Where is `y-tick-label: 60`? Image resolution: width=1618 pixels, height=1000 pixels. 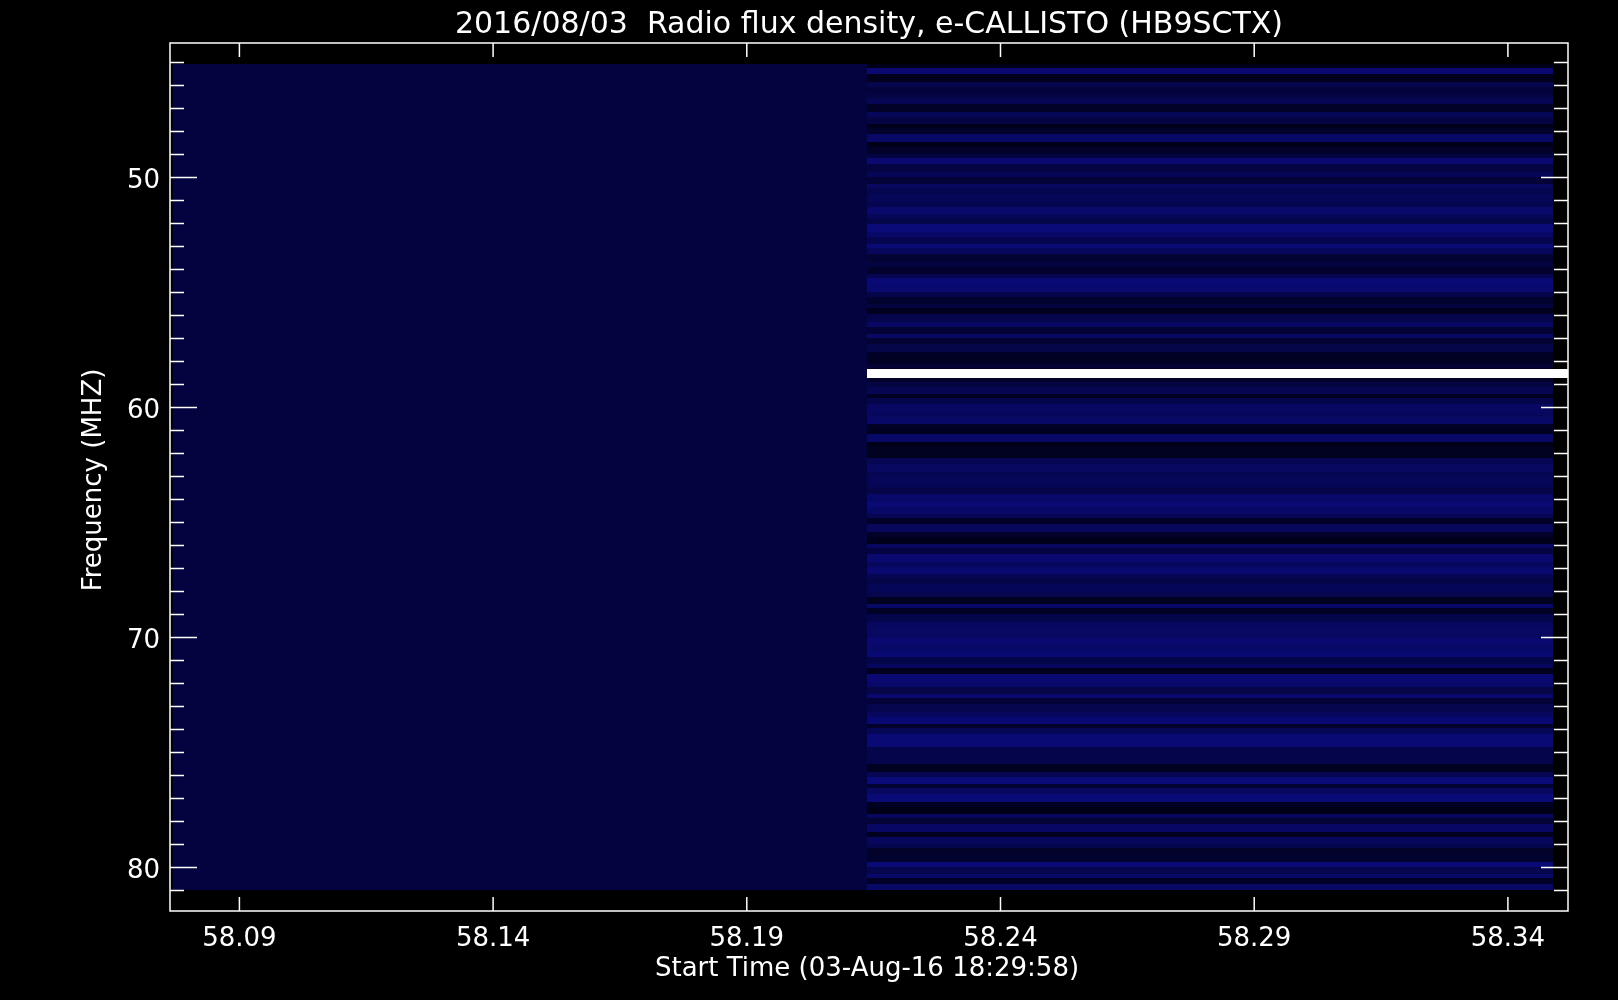
y-tick-label: 60 is located at coordinates (143, 408).